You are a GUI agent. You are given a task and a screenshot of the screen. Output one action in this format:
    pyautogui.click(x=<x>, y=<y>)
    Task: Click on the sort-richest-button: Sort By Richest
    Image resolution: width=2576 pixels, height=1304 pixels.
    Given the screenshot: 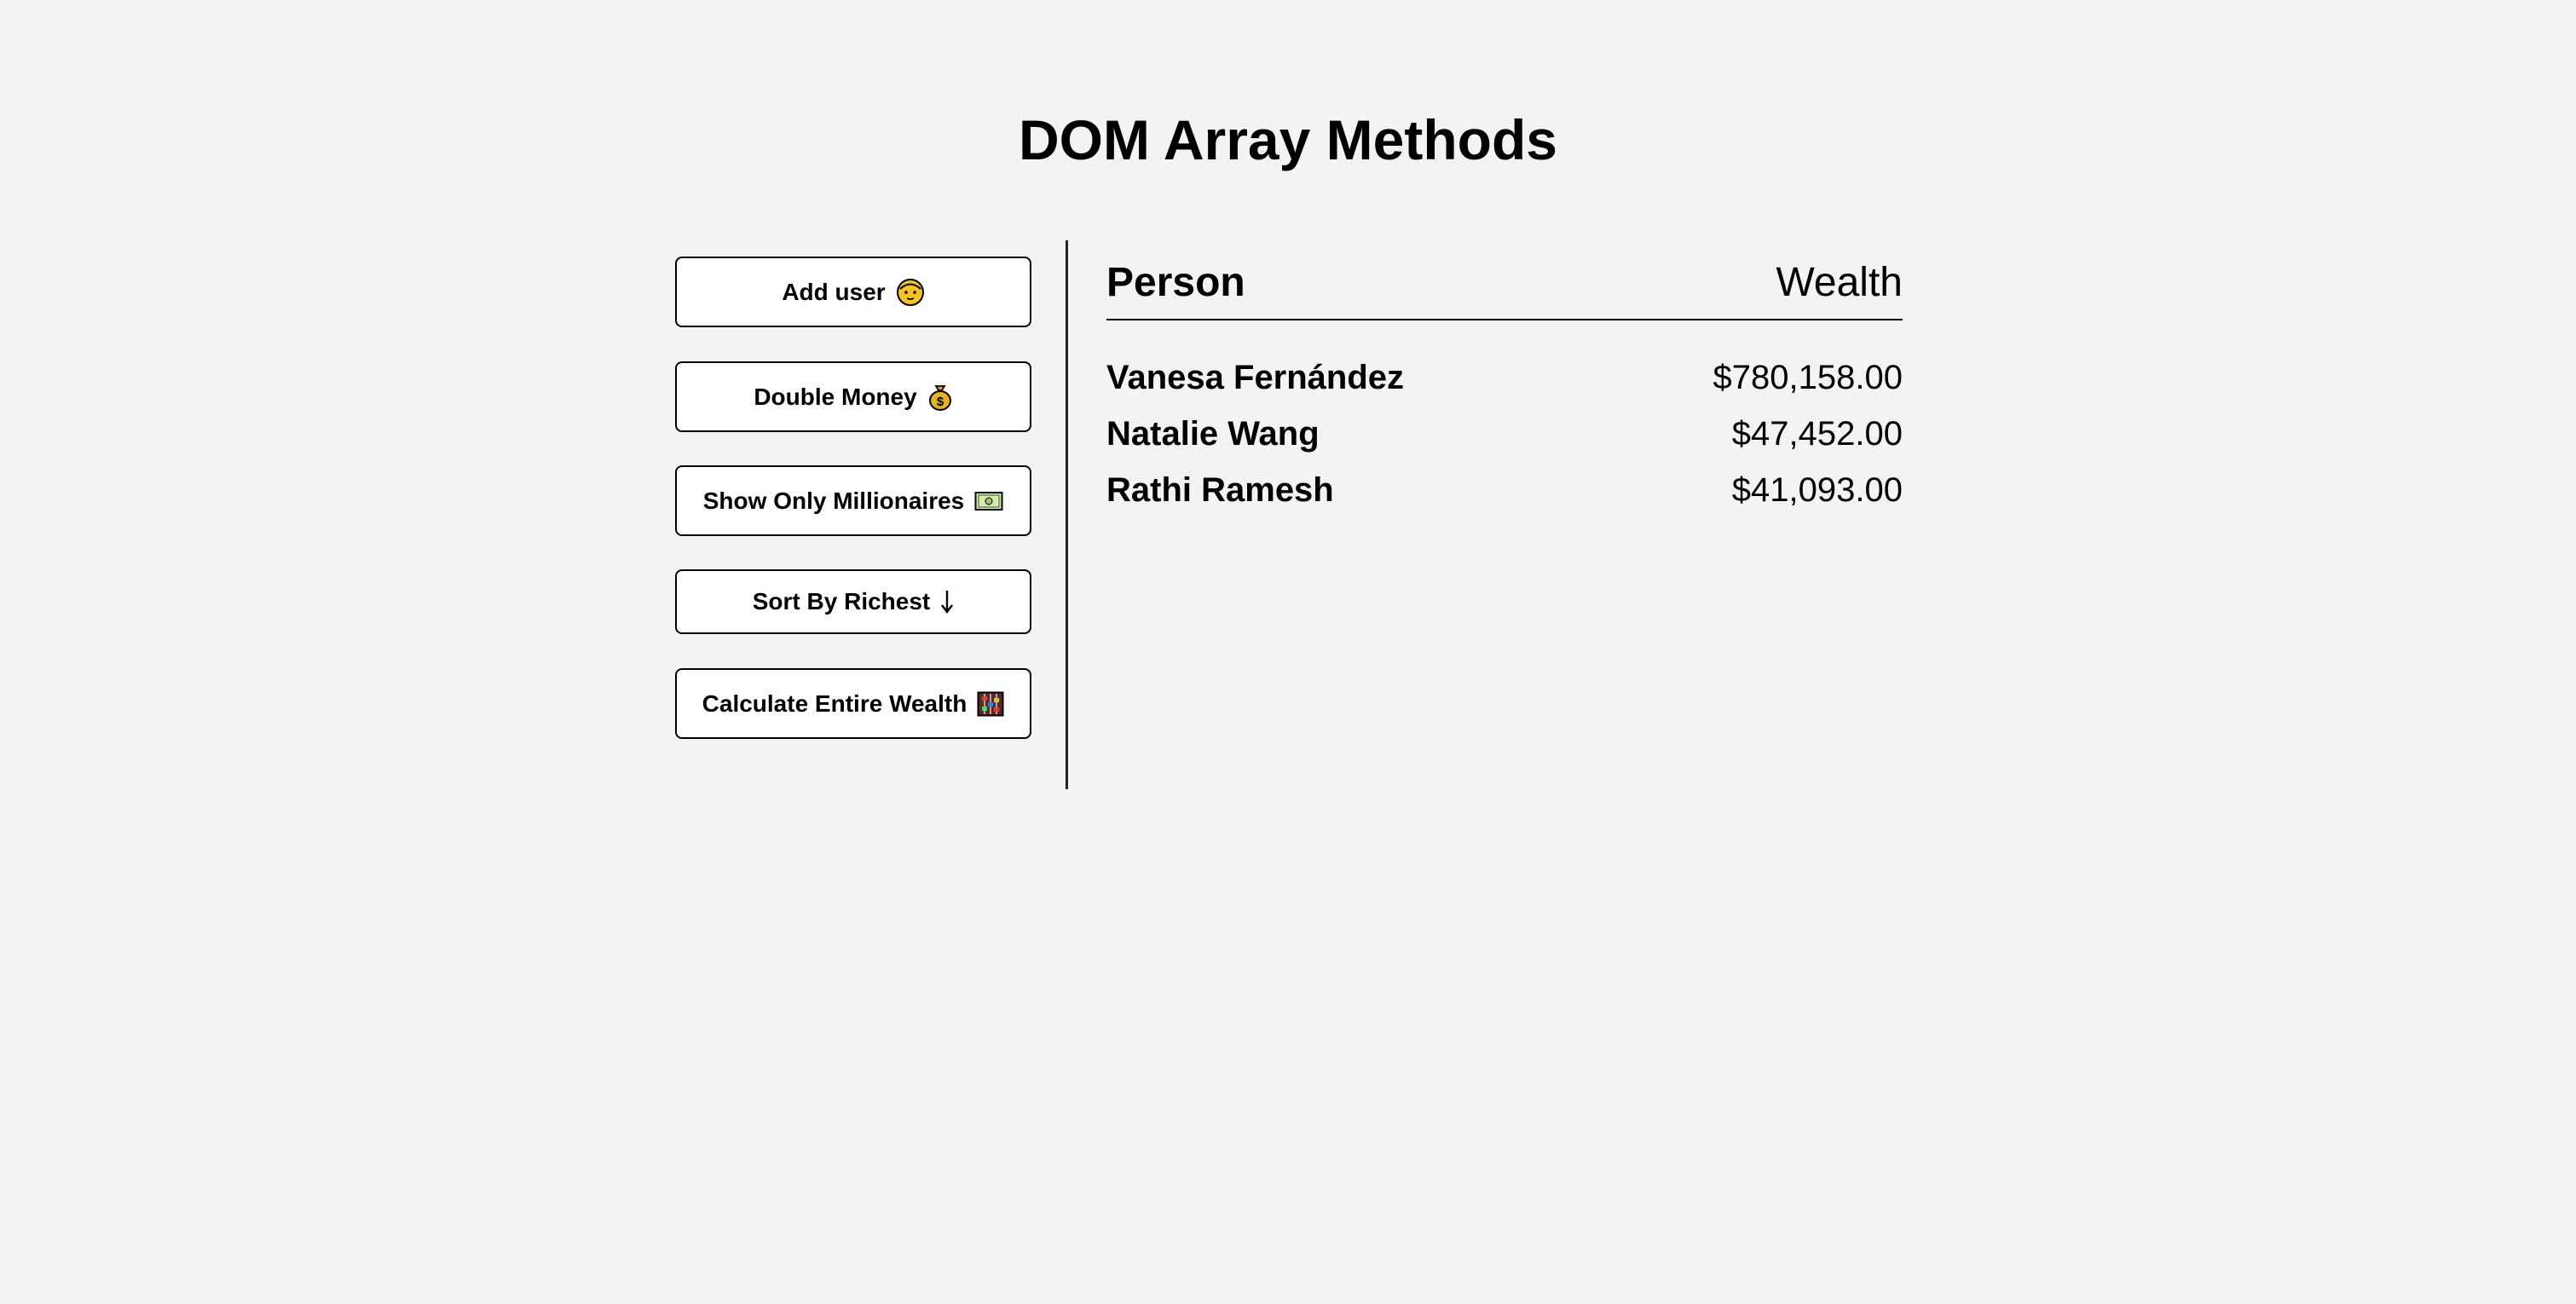 What is the action you would take?
    pyautogui.click(x=853, y=601)
    